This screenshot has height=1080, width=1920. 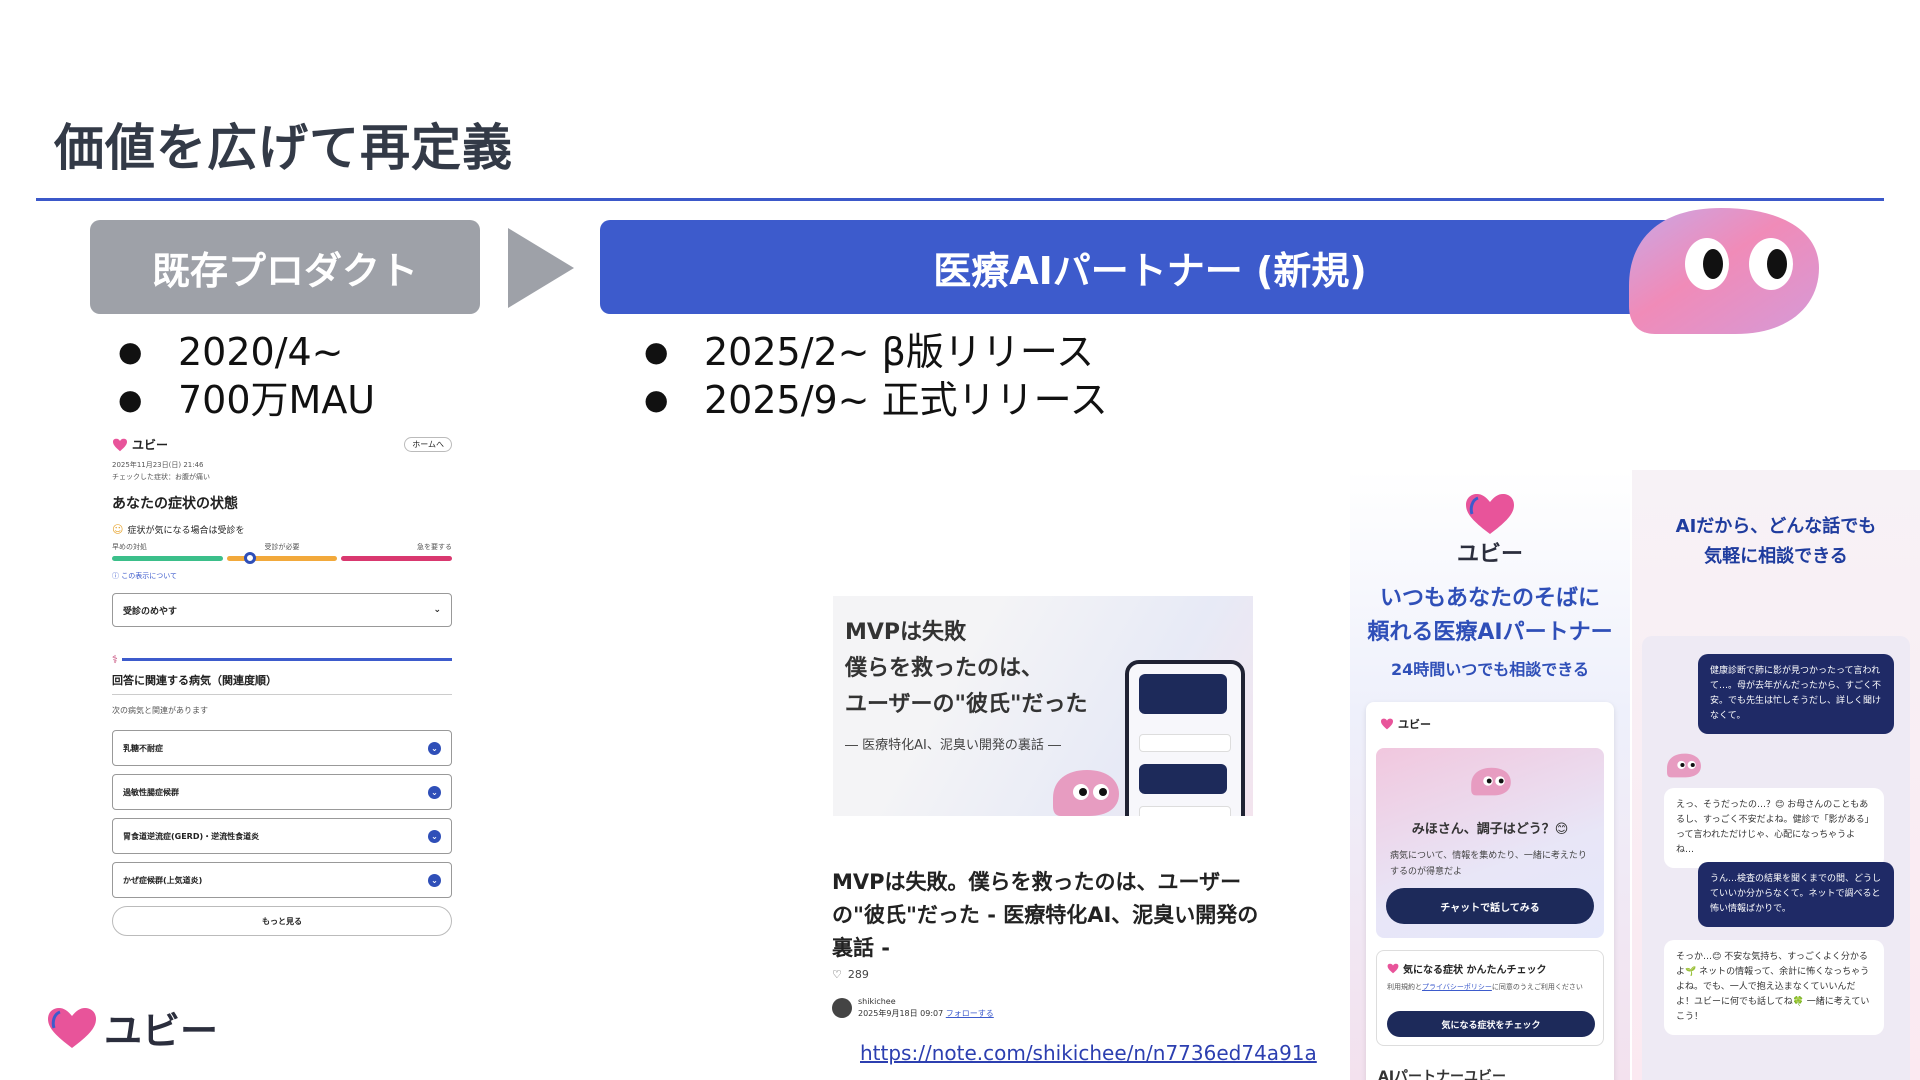 What do you see at coordinates (246, 400) in the screenshot?
I see `bullet-mau: 700万MAU` at bounding box center [246, 400].